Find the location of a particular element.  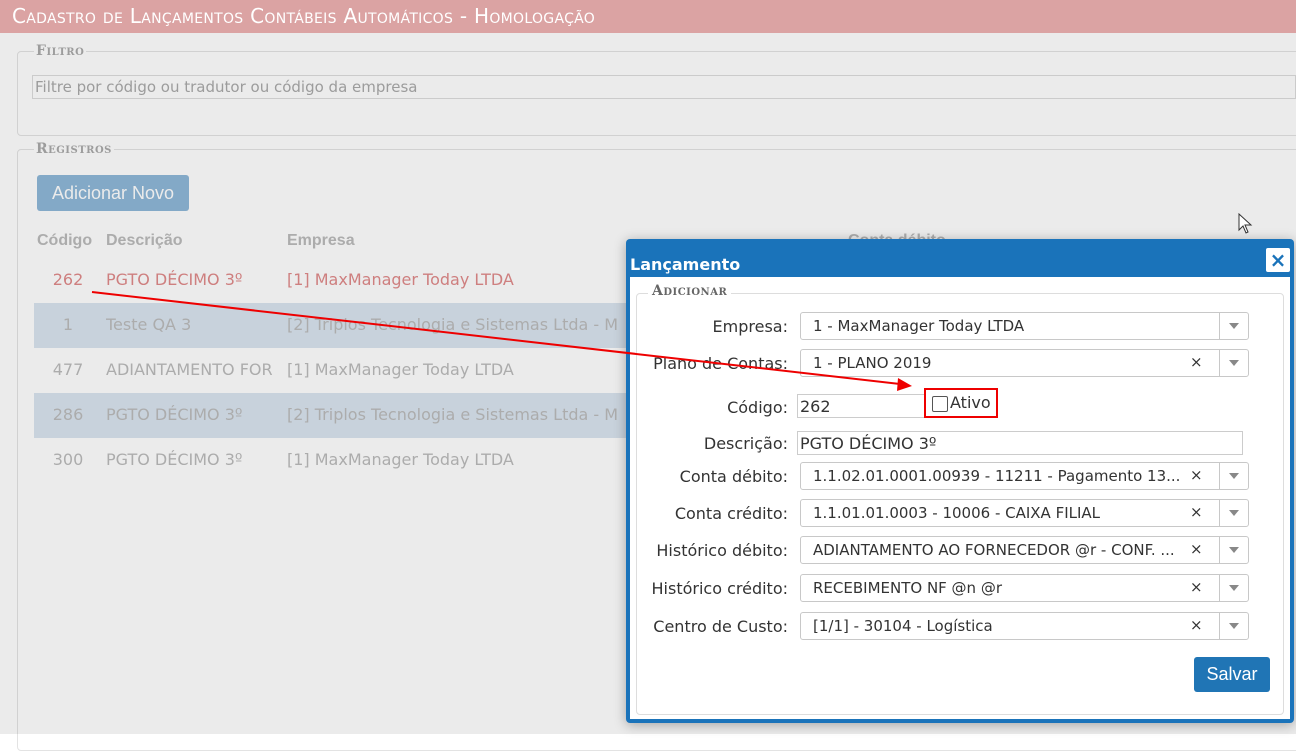

conta-credito-select: 1.1.01.01.0003 - 10006 - CAIXA FILIAL × is located at coordinates (1024, 513).